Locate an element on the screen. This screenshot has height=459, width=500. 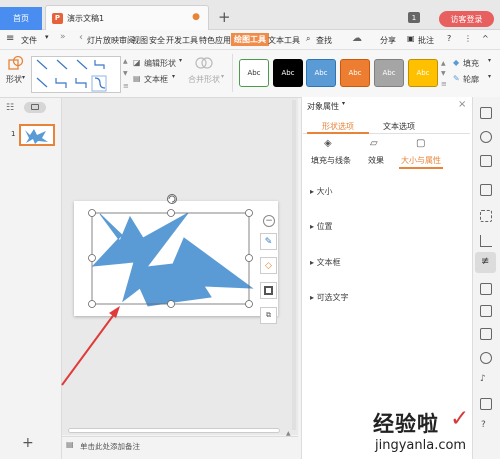
sidebar-copy-icon is located at coordinates (486, 190).